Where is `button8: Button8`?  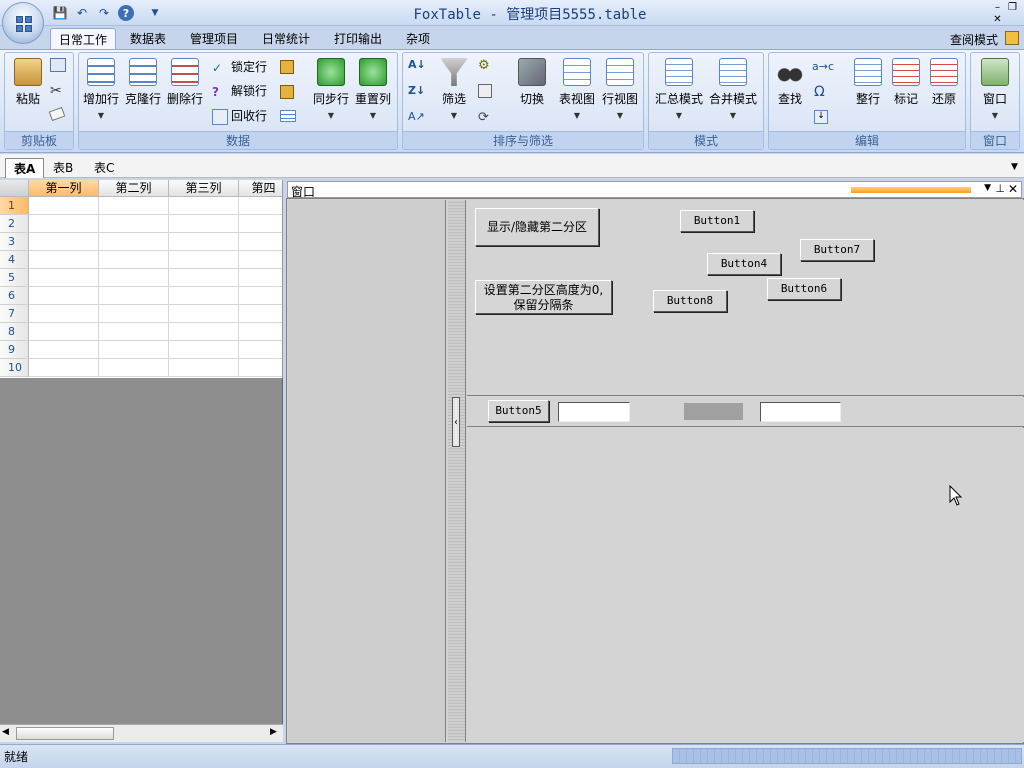
button8: Button8 is located at coordinates (690, 301).